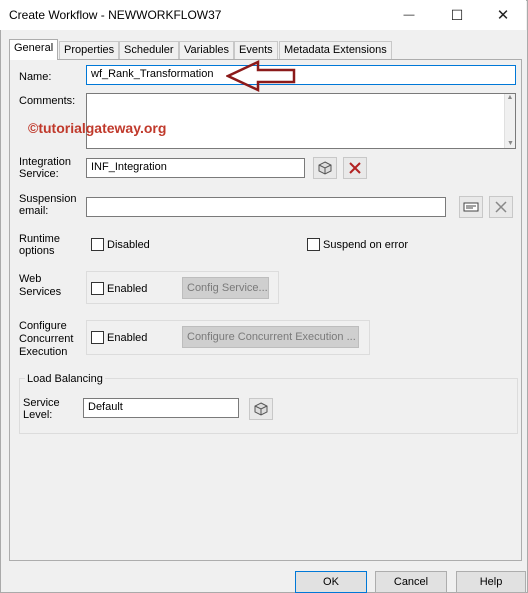 This screenshot has width=528, height=593. I want to click on integration-service-label-line1: Integration, so click(45, 162).